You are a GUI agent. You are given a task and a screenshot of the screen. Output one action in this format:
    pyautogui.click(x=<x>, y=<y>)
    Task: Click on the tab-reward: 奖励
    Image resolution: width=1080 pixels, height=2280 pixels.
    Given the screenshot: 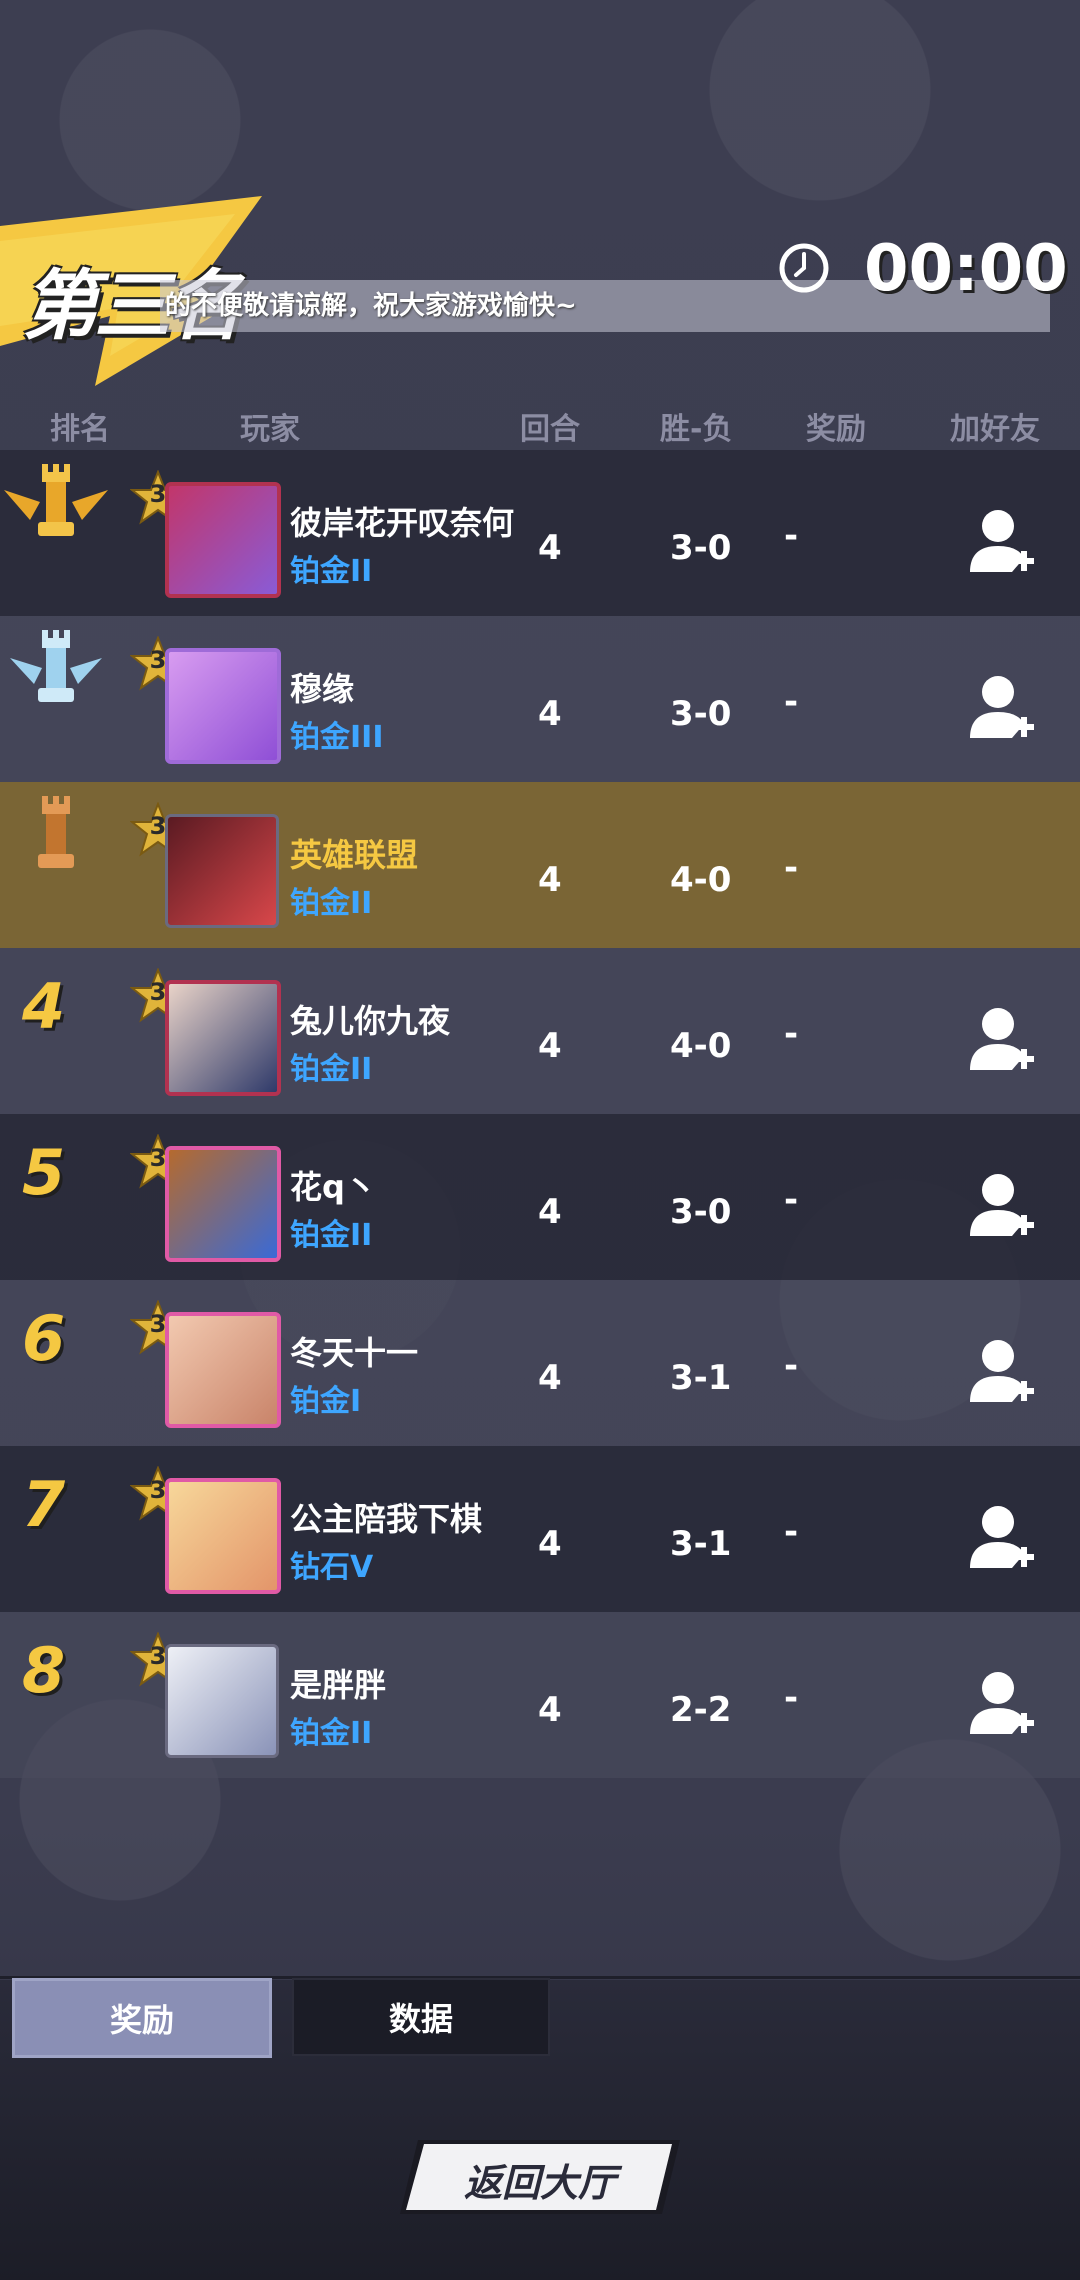 What is the action you would take?
    pyautogui.click(x=142, y=2018)
    